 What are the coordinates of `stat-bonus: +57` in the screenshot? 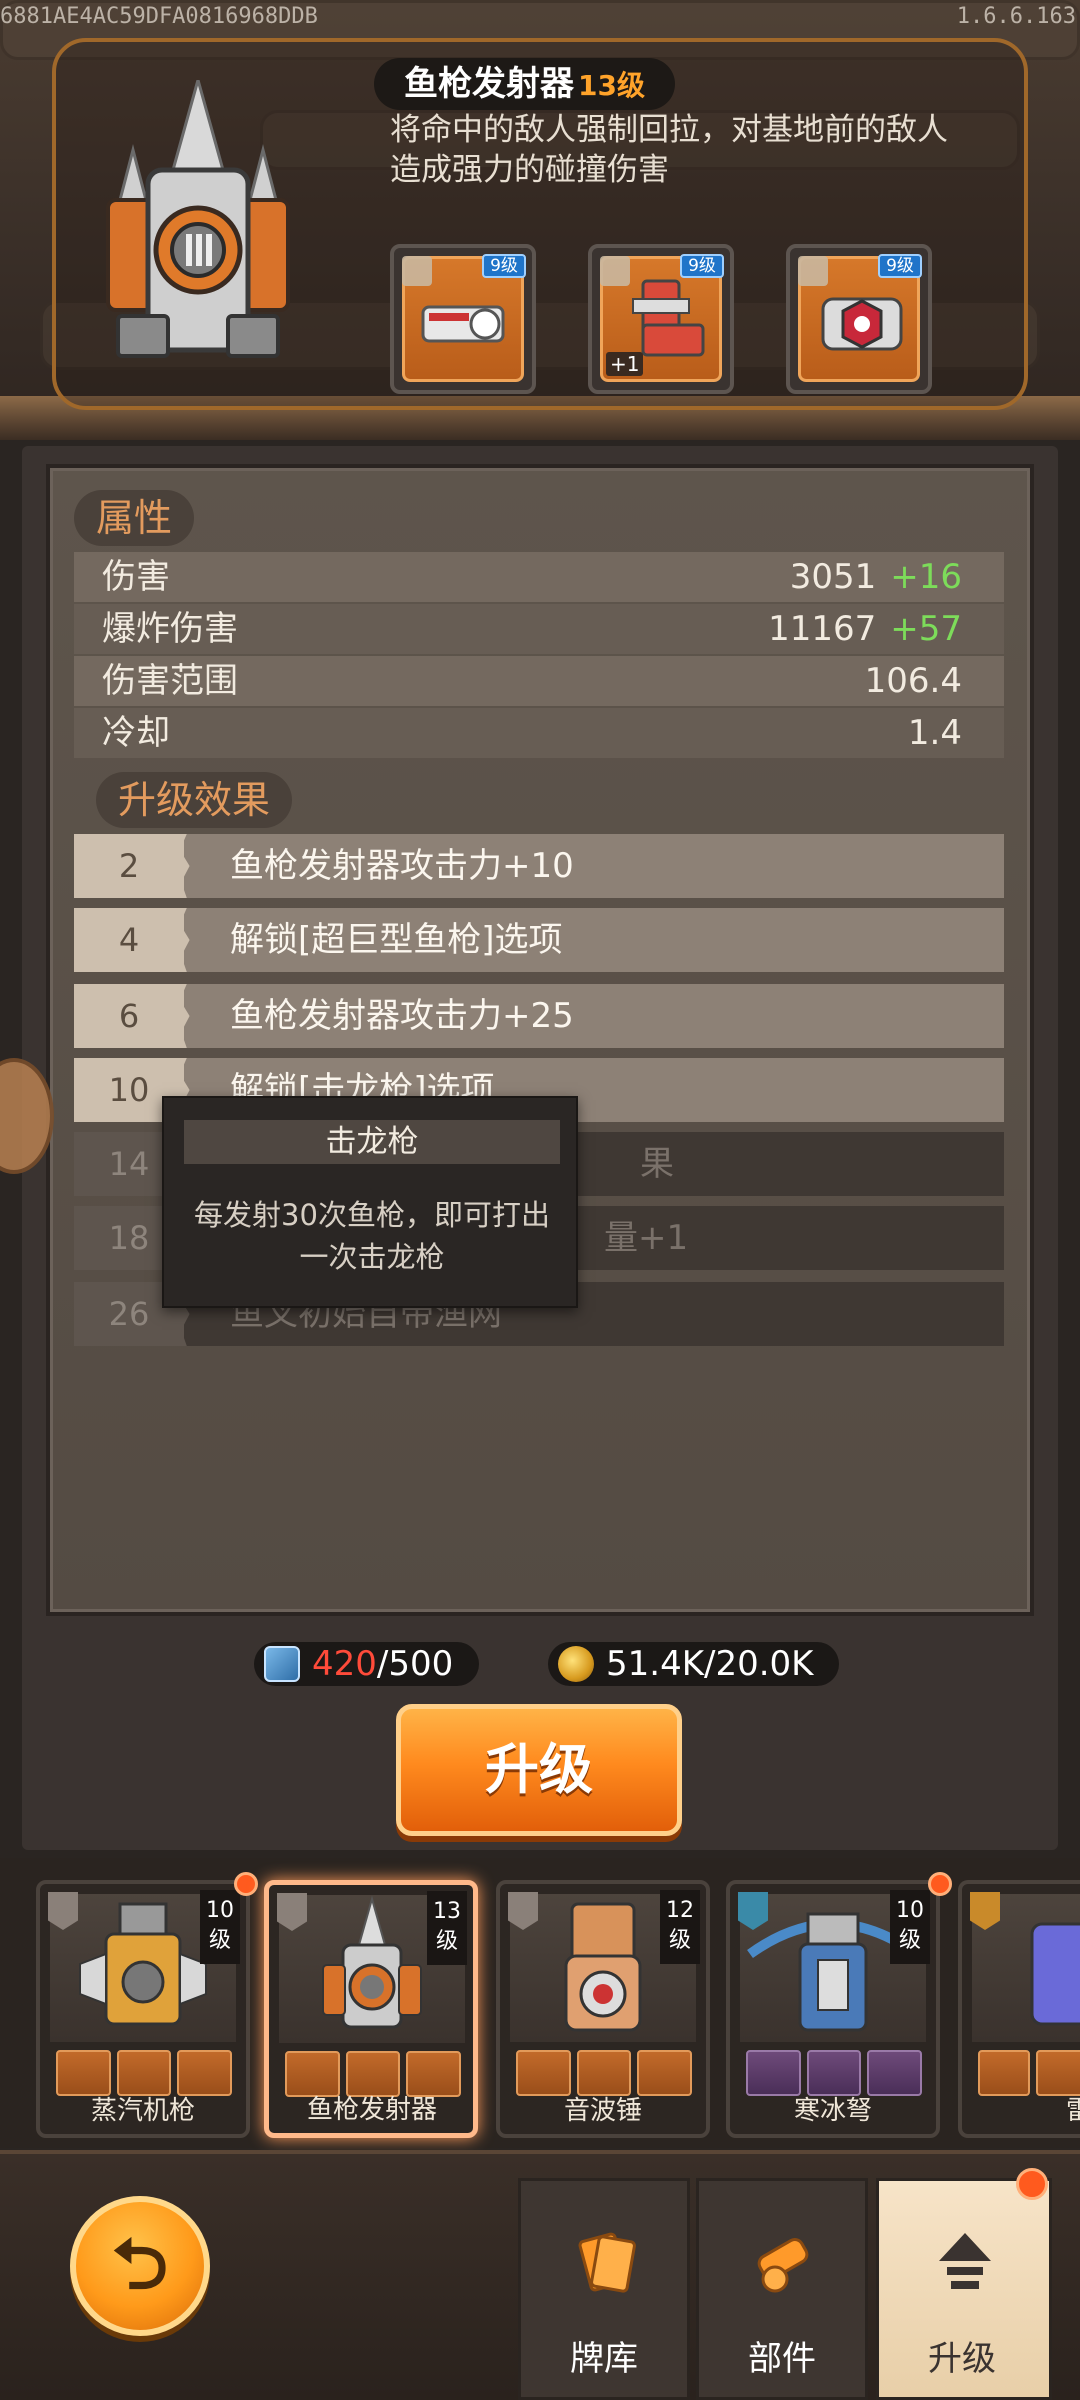 It's located at (926, 629).